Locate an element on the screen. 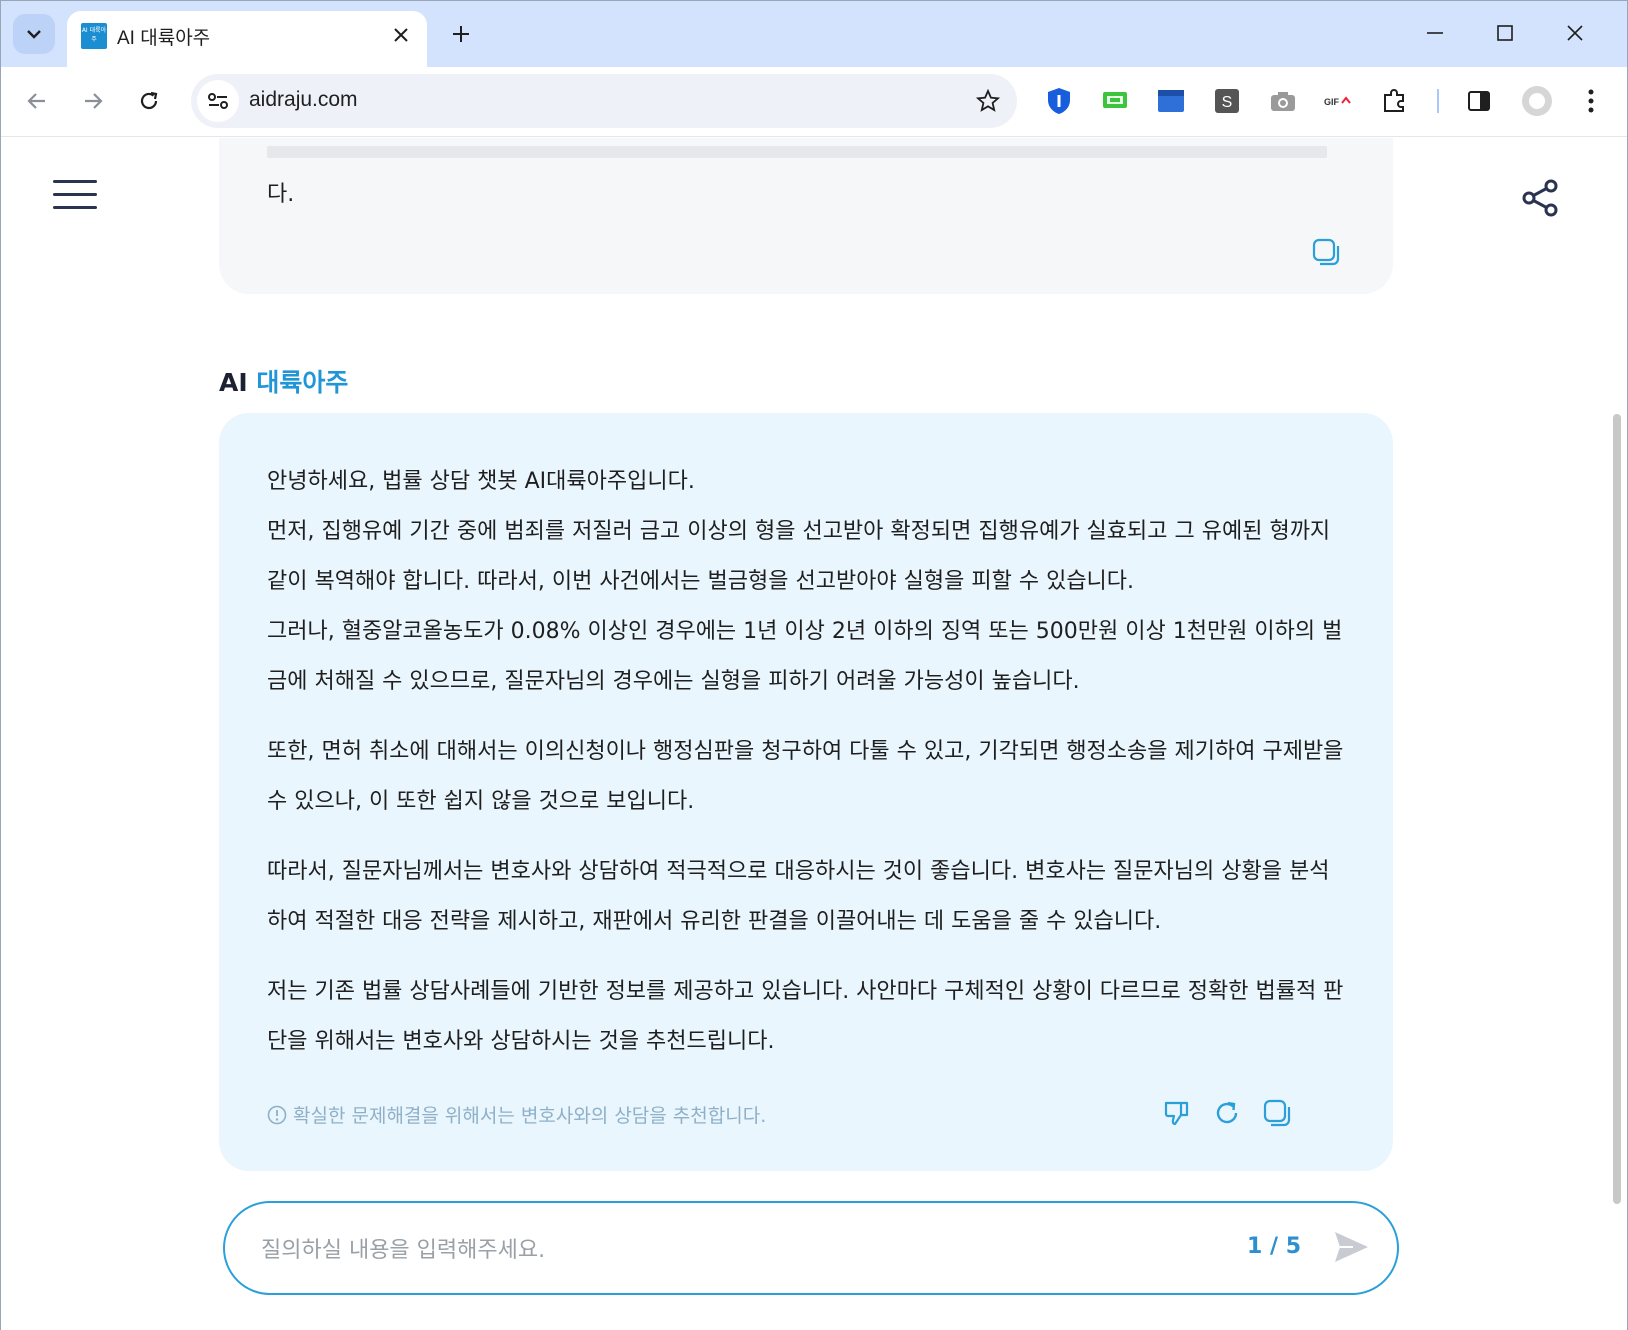 The height and width of the screenshot is (1330, 1628). maximize-icon is located at coordinates (1505, 33).